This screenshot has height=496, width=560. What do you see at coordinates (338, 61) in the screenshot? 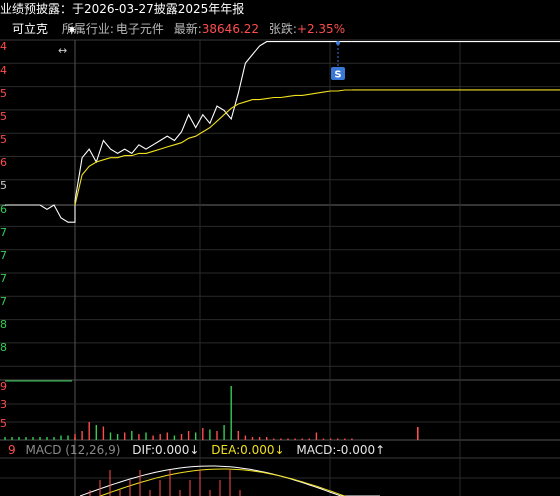
I see `event-marker: S` at bounding box center [338, 61].